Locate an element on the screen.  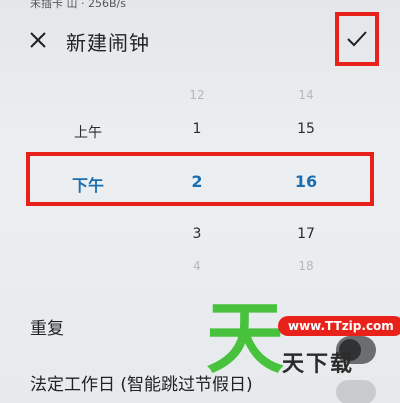
minute-option: 17 is located at coordinates (306, 234).